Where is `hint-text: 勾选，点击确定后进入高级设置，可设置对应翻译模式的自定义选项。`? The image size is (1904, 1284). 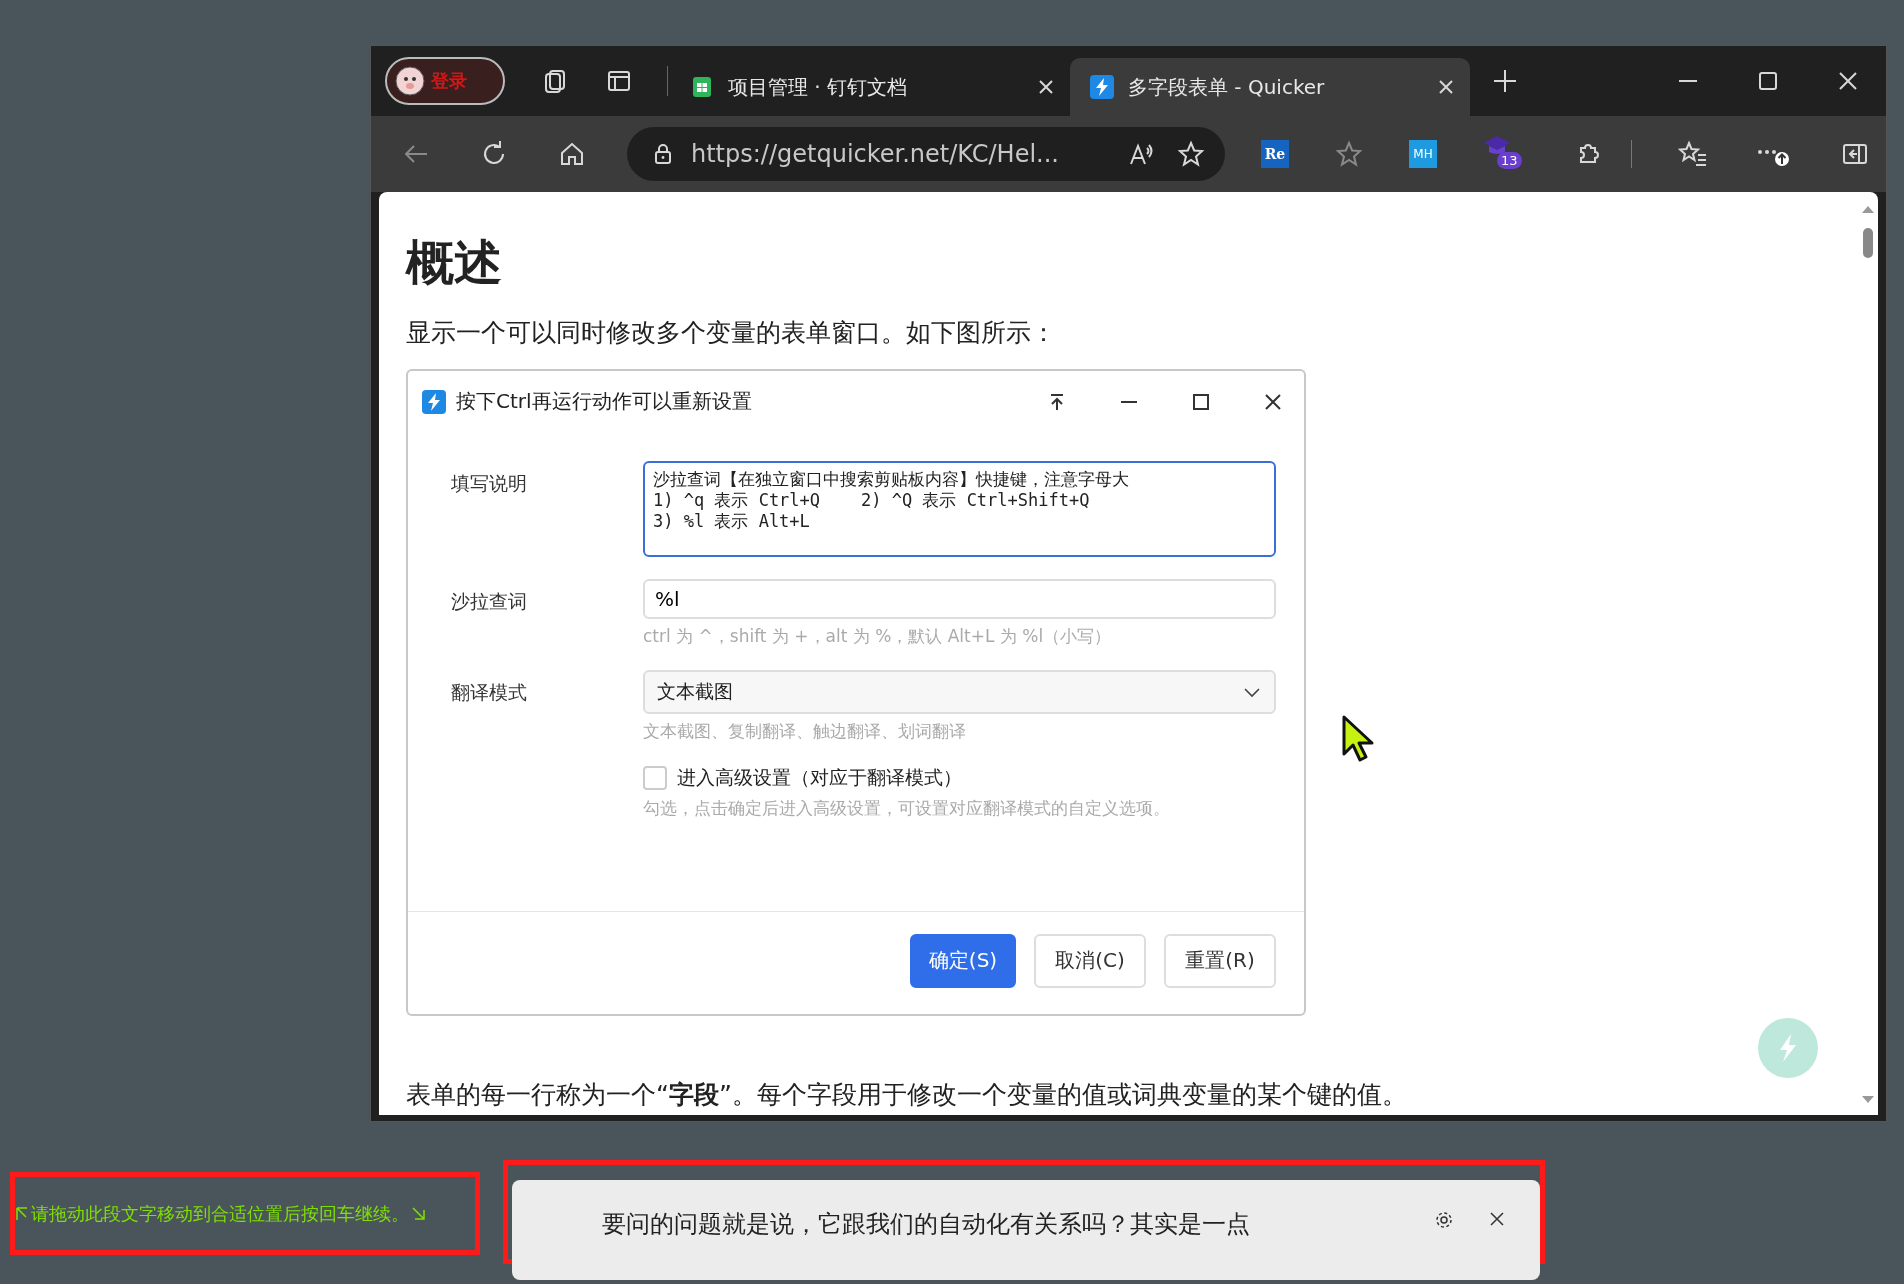 hint-text: 勾选，点击确定后进入高级设置，可设置对应翻译模式的自定义选项。 is located at coordinates (907, 808).